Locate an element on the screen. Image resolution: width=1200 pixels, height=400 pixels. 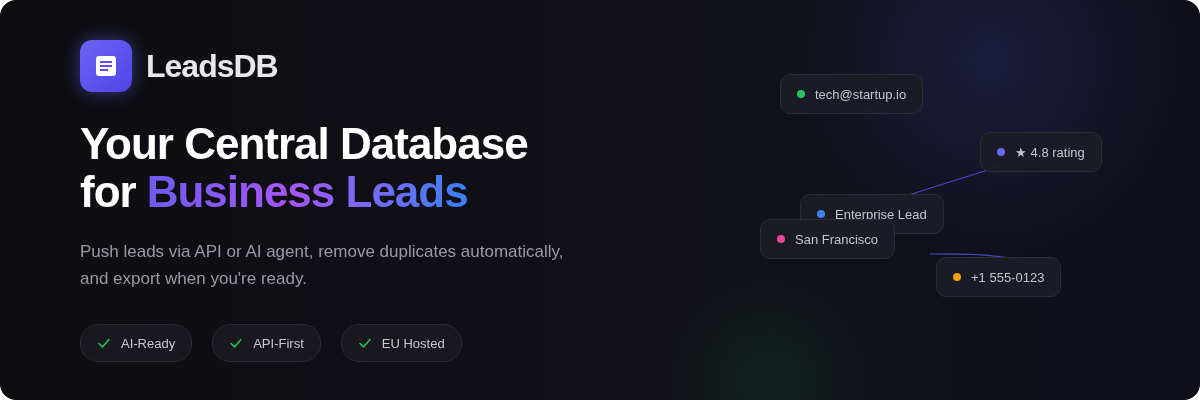
description-text: Push leads via API or AI agent, remove duplicates automatically, and export when you're ready. is located at coordinates (322, 265).